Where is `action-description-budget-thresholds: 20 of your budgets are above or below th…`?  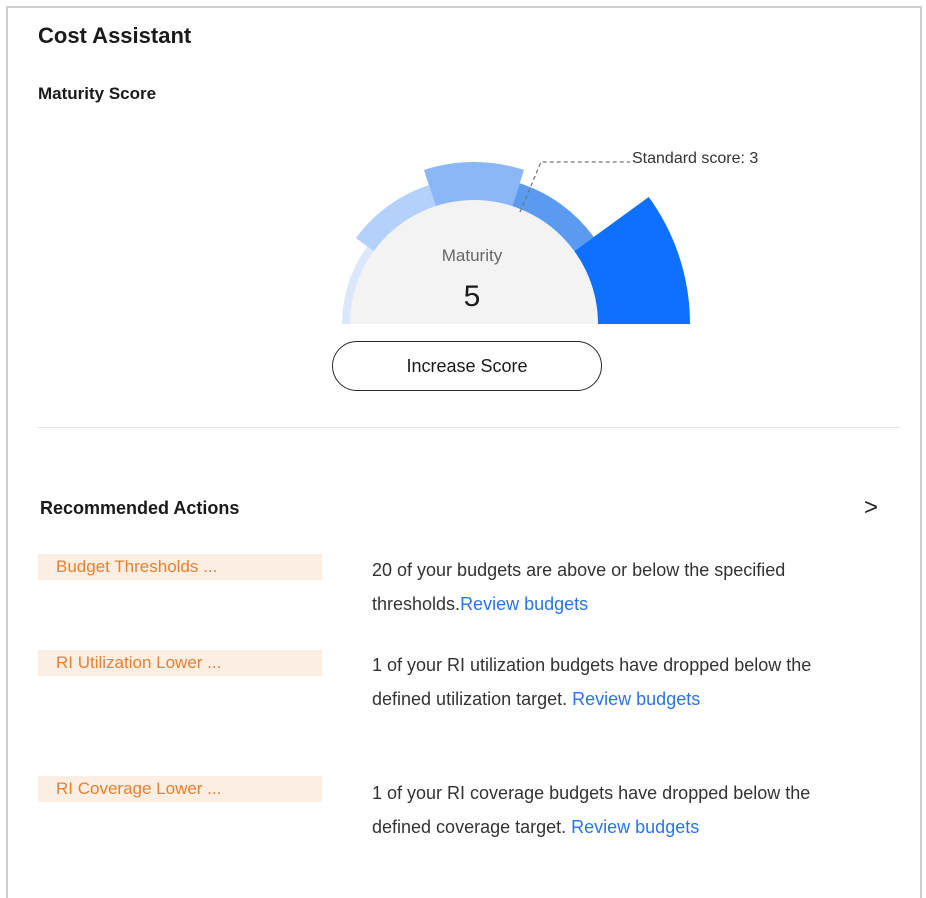
action-description-budget-thresholds: 20 of your budgets are above or below th… is located at coordinates (622, 587).